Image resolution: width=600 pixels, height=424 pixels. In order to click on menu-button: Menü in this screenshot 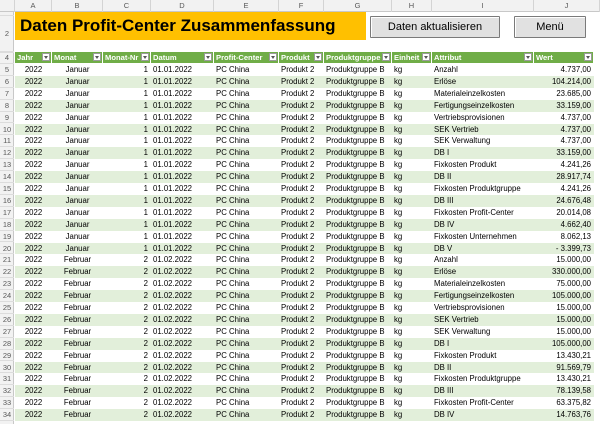, I will do `click(550, 27)`.